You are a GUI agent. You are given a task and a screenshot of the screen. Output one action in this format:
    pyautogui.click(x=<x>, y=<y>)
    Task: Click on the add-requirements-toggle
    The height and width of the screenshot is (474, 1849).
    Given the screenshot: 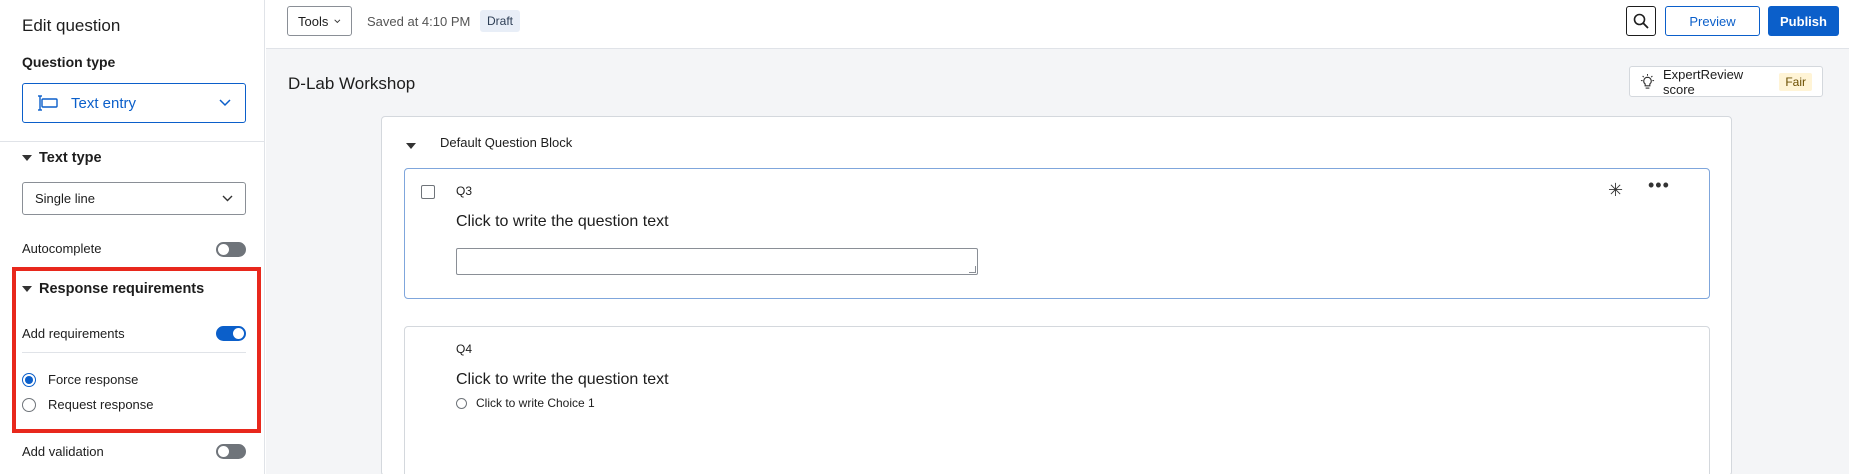 What is the action you would take?
    pyautogui.click(x=231, y=333)
    